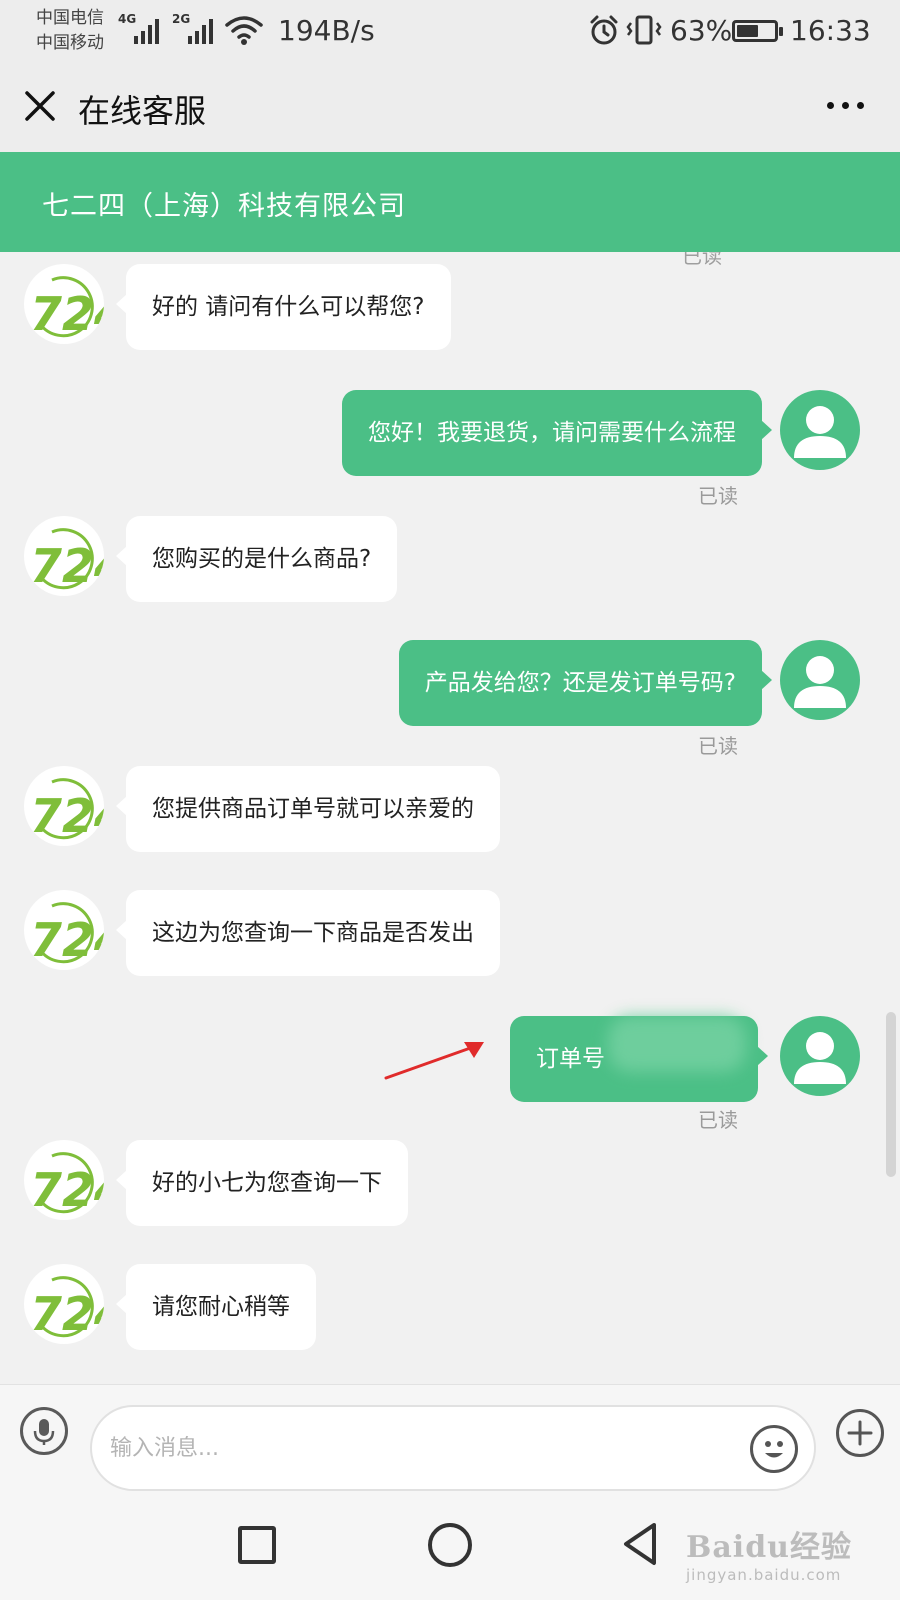  Describe the element at coordinates (747, 31) in the screenshot. I see `battery-fill` at that location.